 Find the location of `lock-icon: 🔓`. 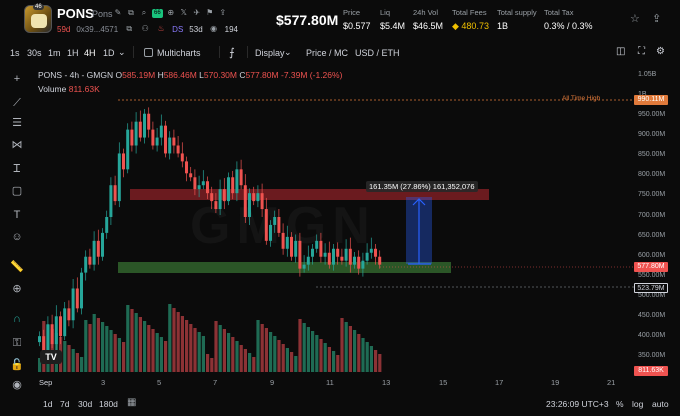

lock-icon: 🔓 is located at coordinates (17, 365).